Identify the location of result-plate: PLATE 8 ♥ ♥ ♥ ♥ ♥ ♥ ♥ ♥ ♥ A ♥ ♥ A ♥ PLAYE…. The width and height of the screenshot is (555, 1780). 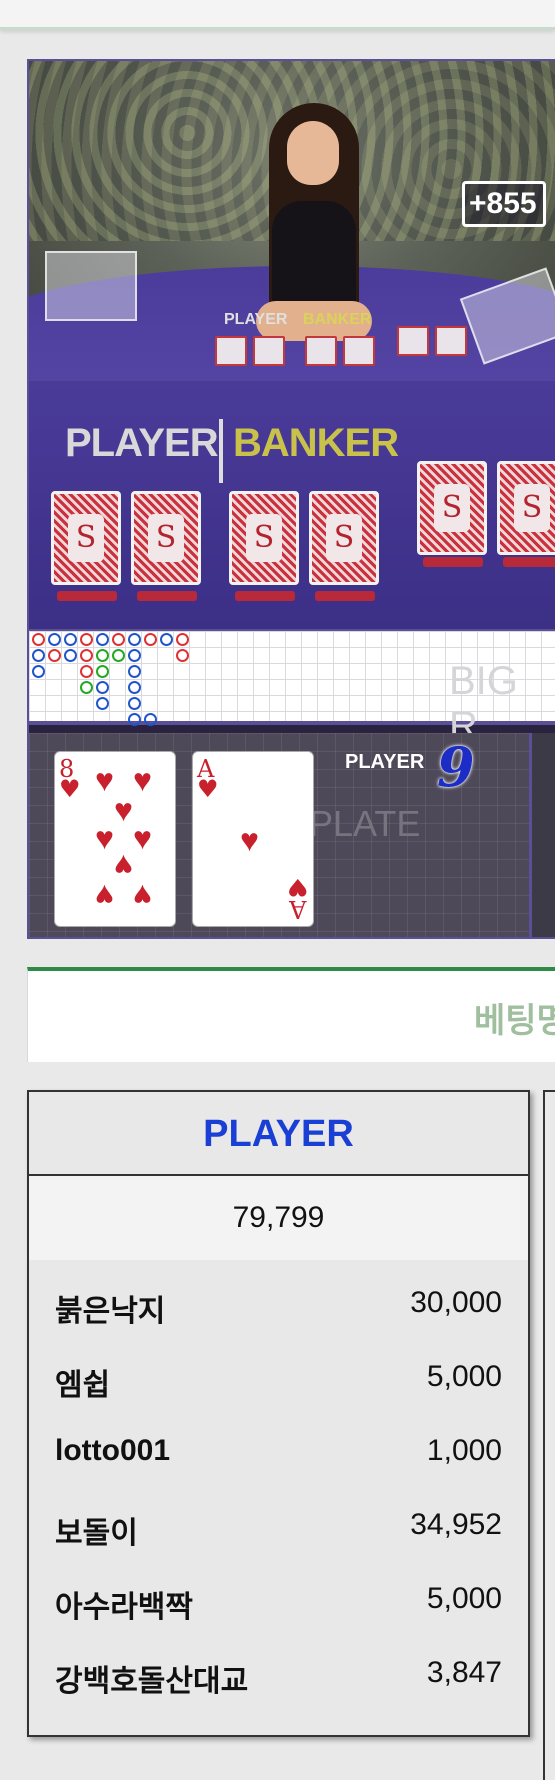
(292, 835).